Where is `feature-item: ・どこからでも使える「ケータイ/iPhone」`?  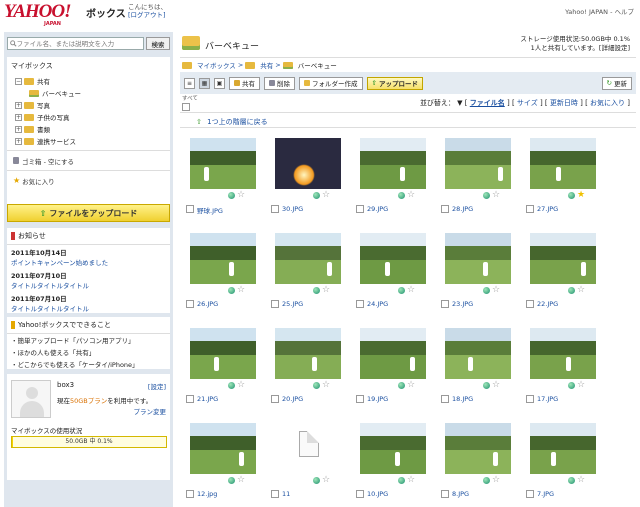 feature-item: ・どこからでも使える「ケータイ/iPhone」 is located at coordinates (88, 364).